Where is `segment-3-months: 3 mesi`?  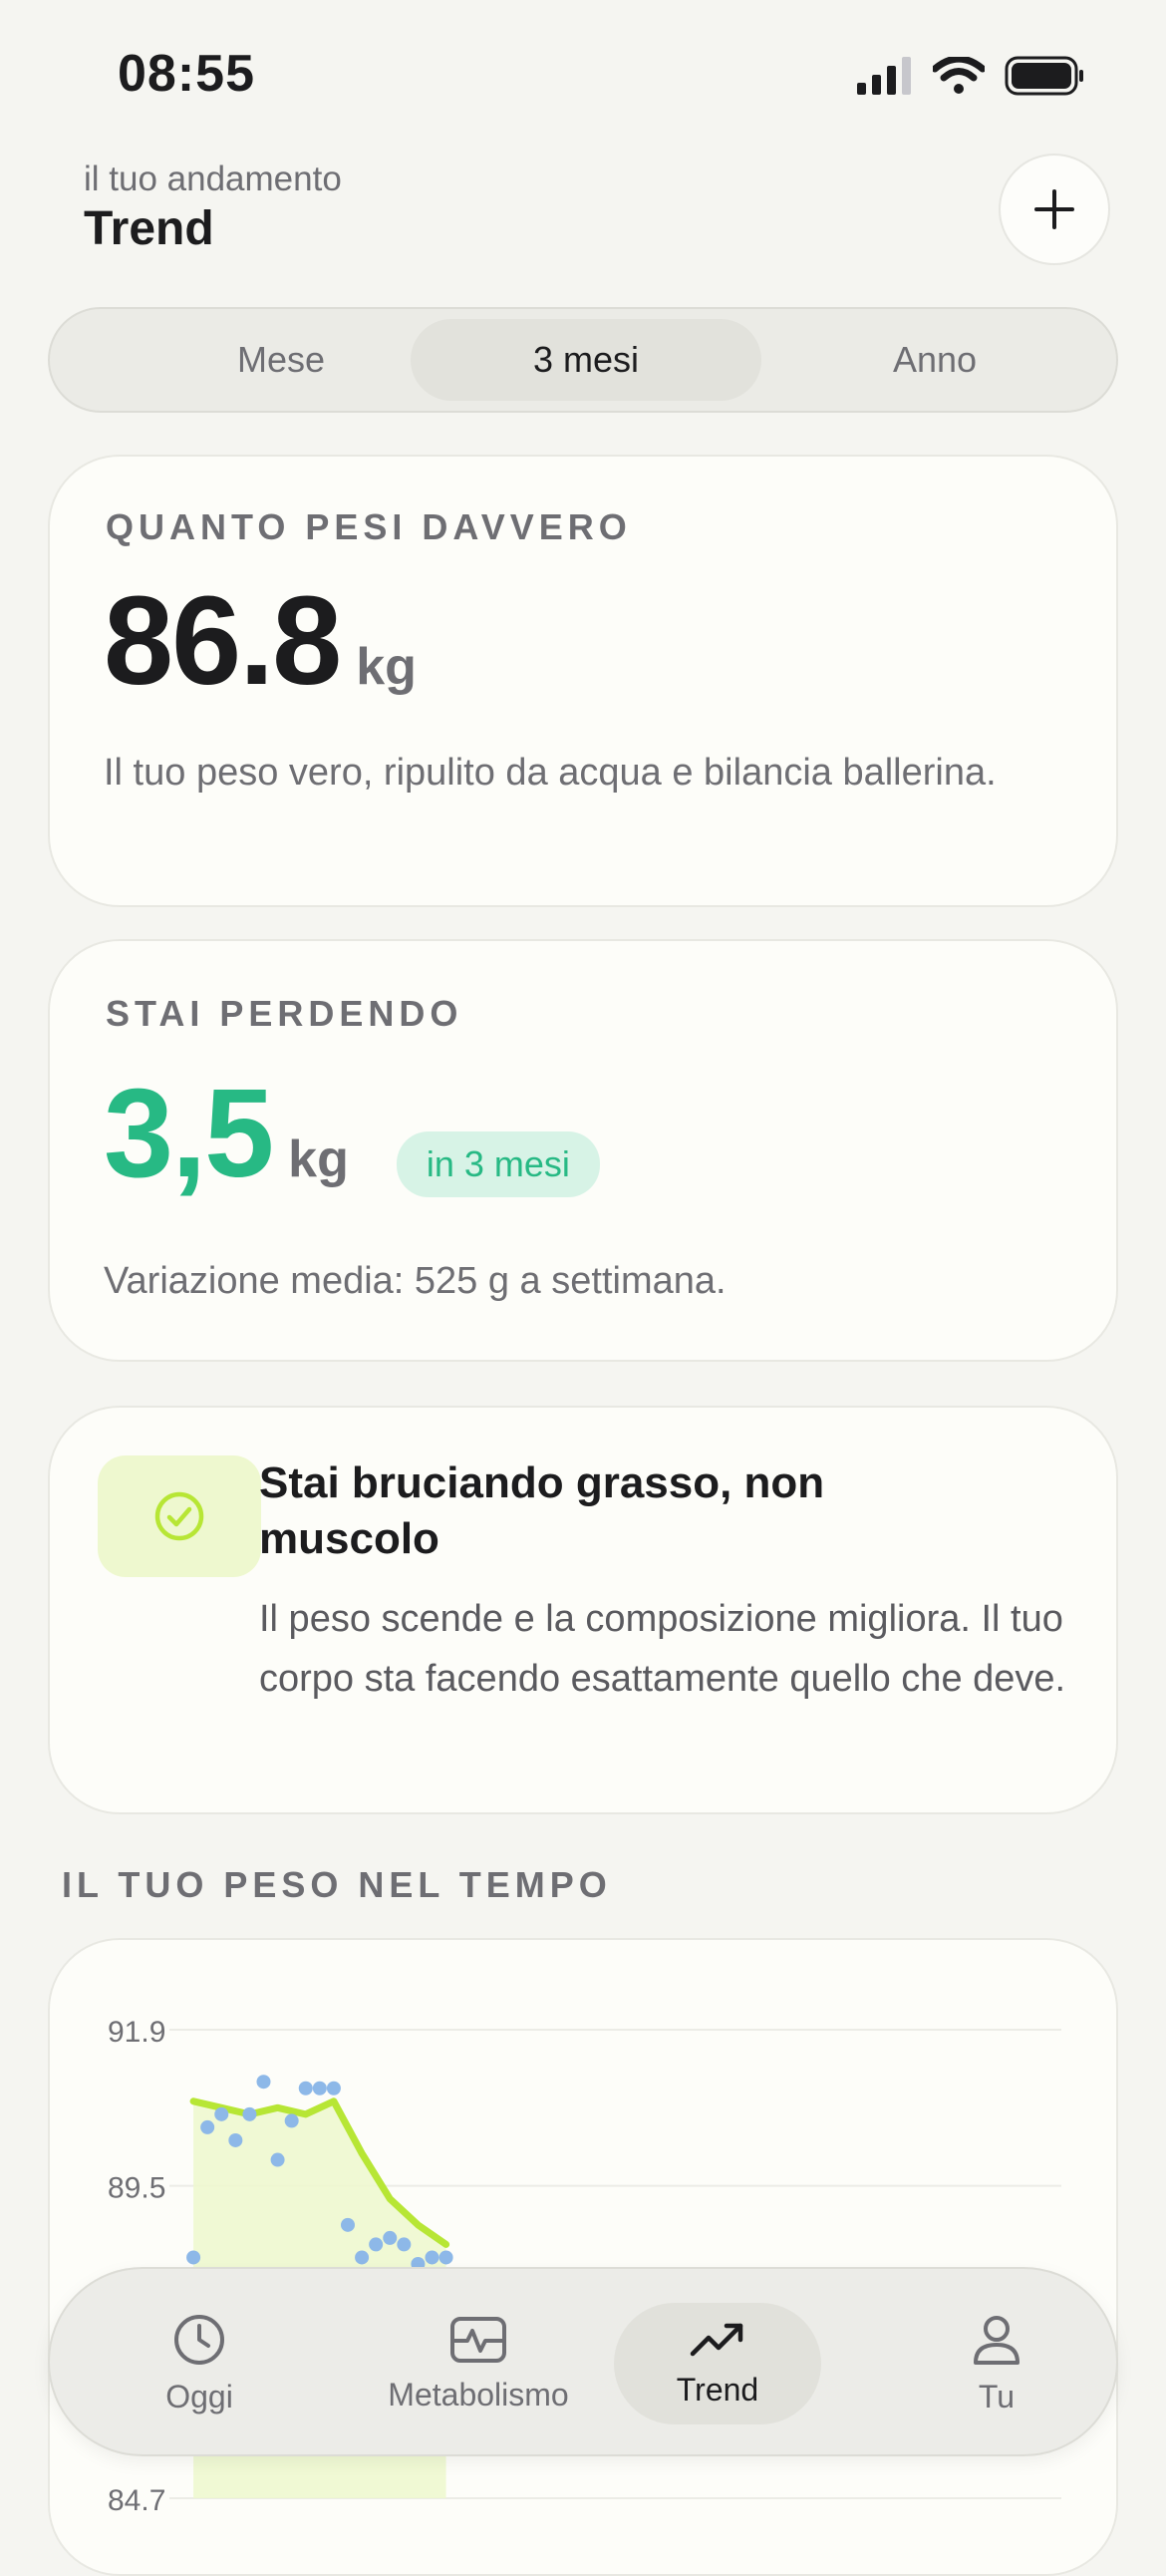
segment-3-months: 3 mesi is located at coordinates (586, 360).